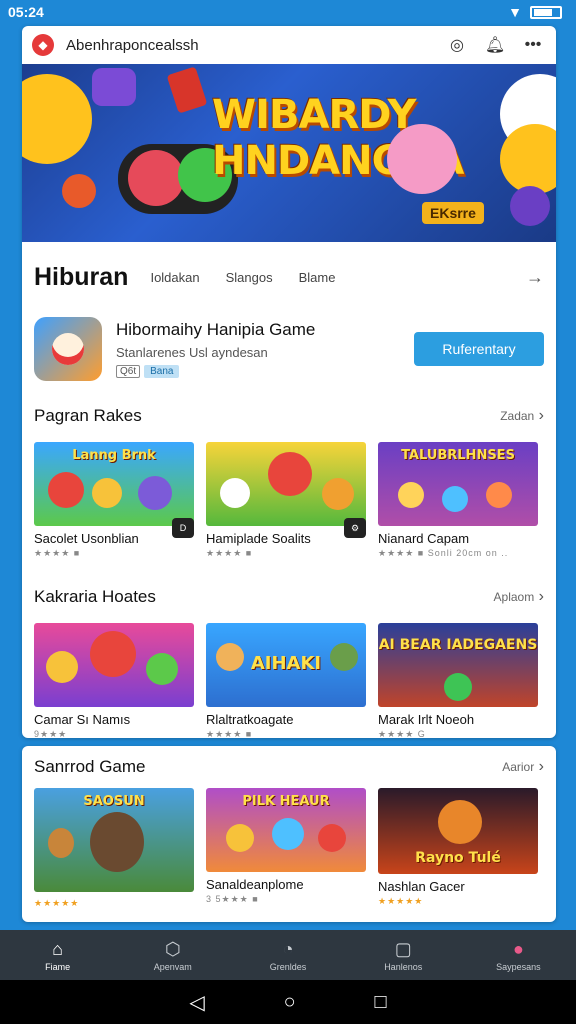 Image resolution: width=576 pixels, height=1024 pixels. I want to click on section-header: Kakraria Hoates Aplaom, so click(289, 597).